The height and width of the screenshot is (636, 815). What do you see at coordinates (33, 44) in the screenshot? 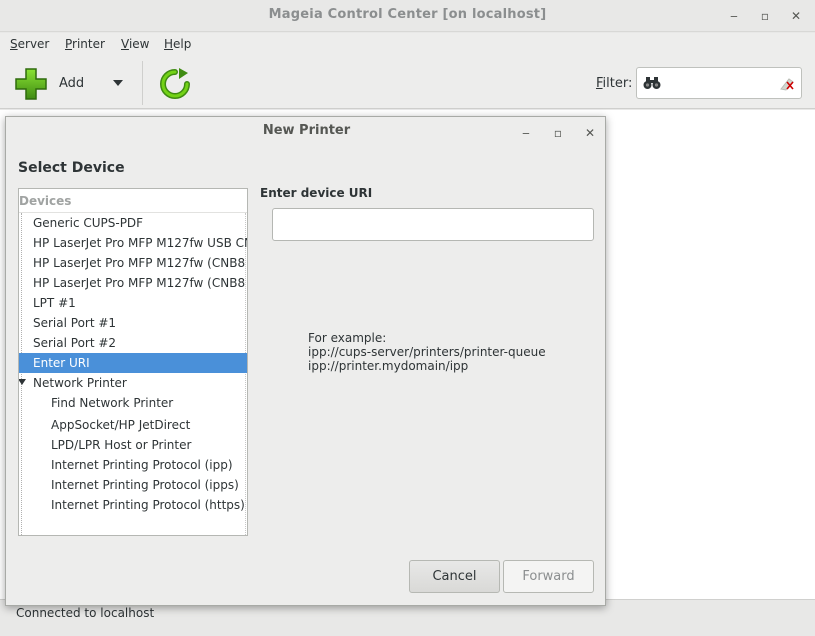
I see `menu-server-label: erver` at bounding box center [33, 44].